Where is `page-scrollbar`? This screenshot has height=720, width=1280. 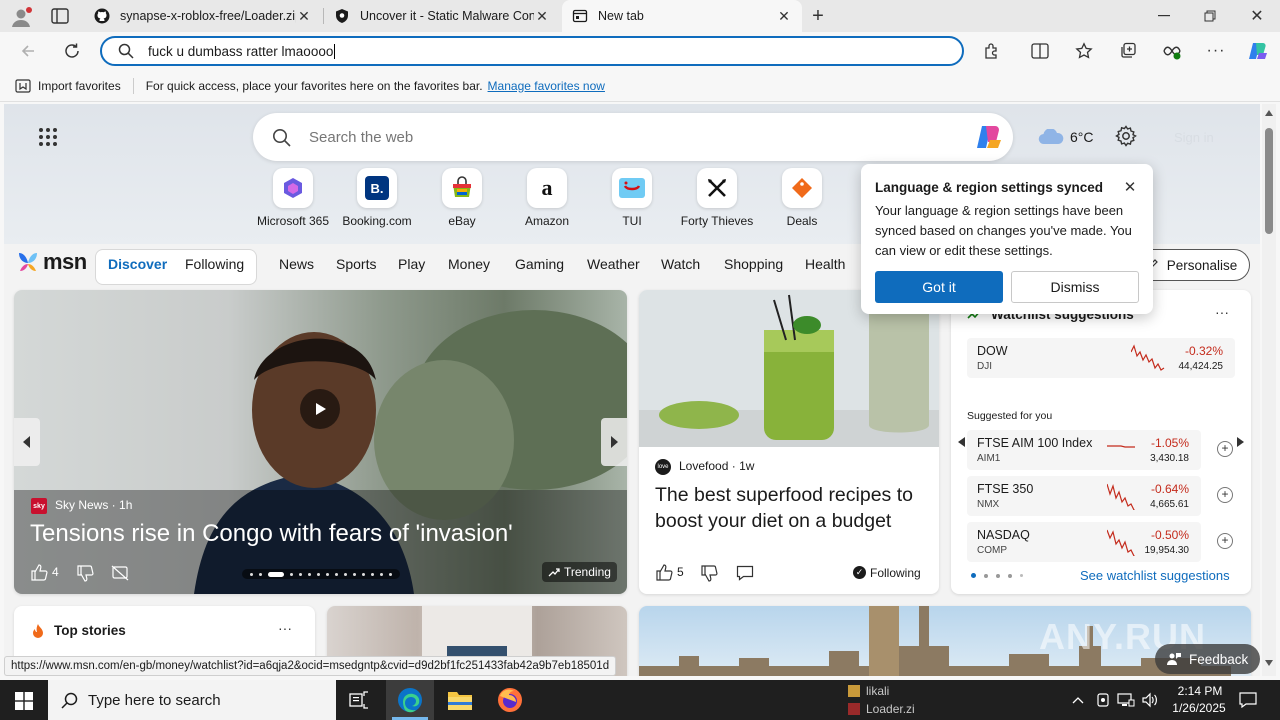
page-scrollbar is located at coordinates (1269, 390).